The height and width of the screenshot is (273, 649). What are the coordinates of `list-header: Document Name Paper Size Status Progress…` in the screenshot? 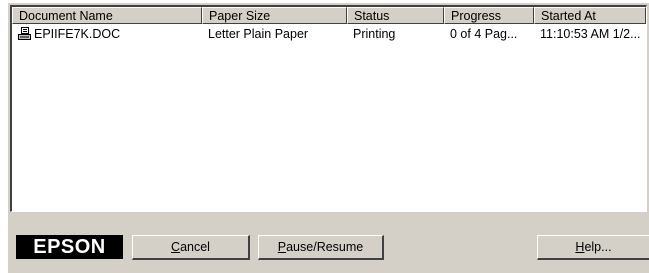 It's located at (329, 15).